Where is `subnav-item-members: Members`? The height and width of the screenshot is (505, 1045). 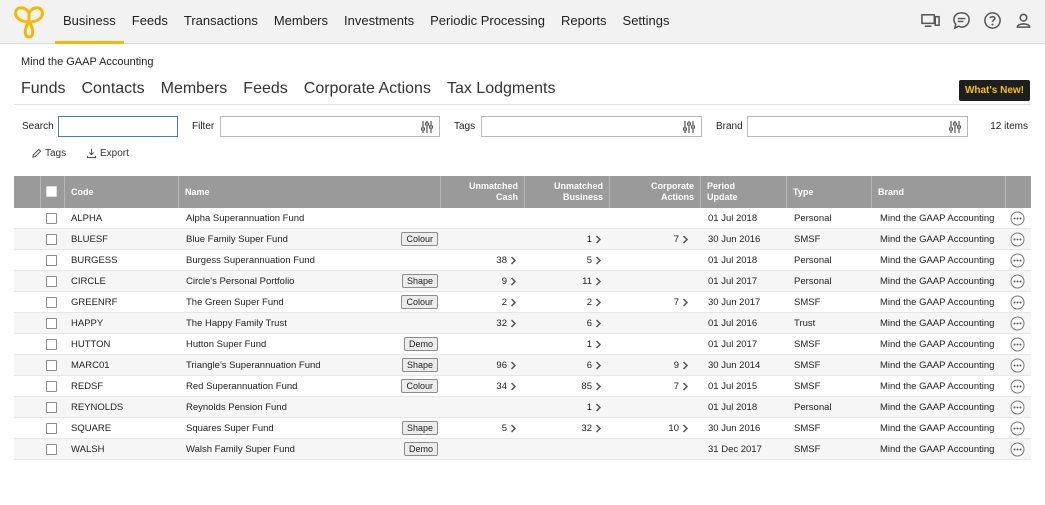 subnav-item-members: Members is located at coordinates (194, 89).